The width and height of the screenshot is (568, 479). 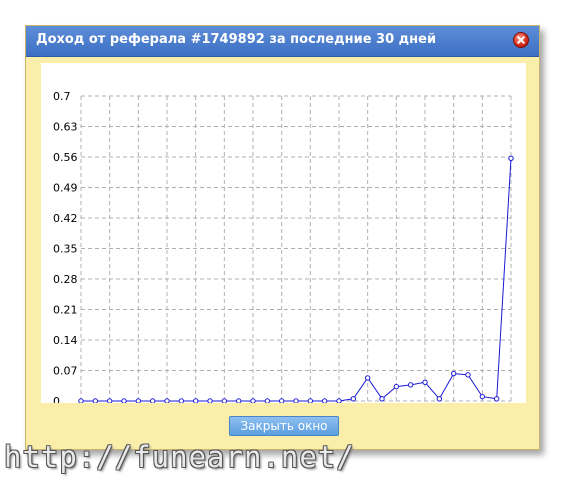 What do you see at coordinates (425, 402) in the screenshot?
I see `x-tick-label: 21.09` at bounding box center [425, 402].